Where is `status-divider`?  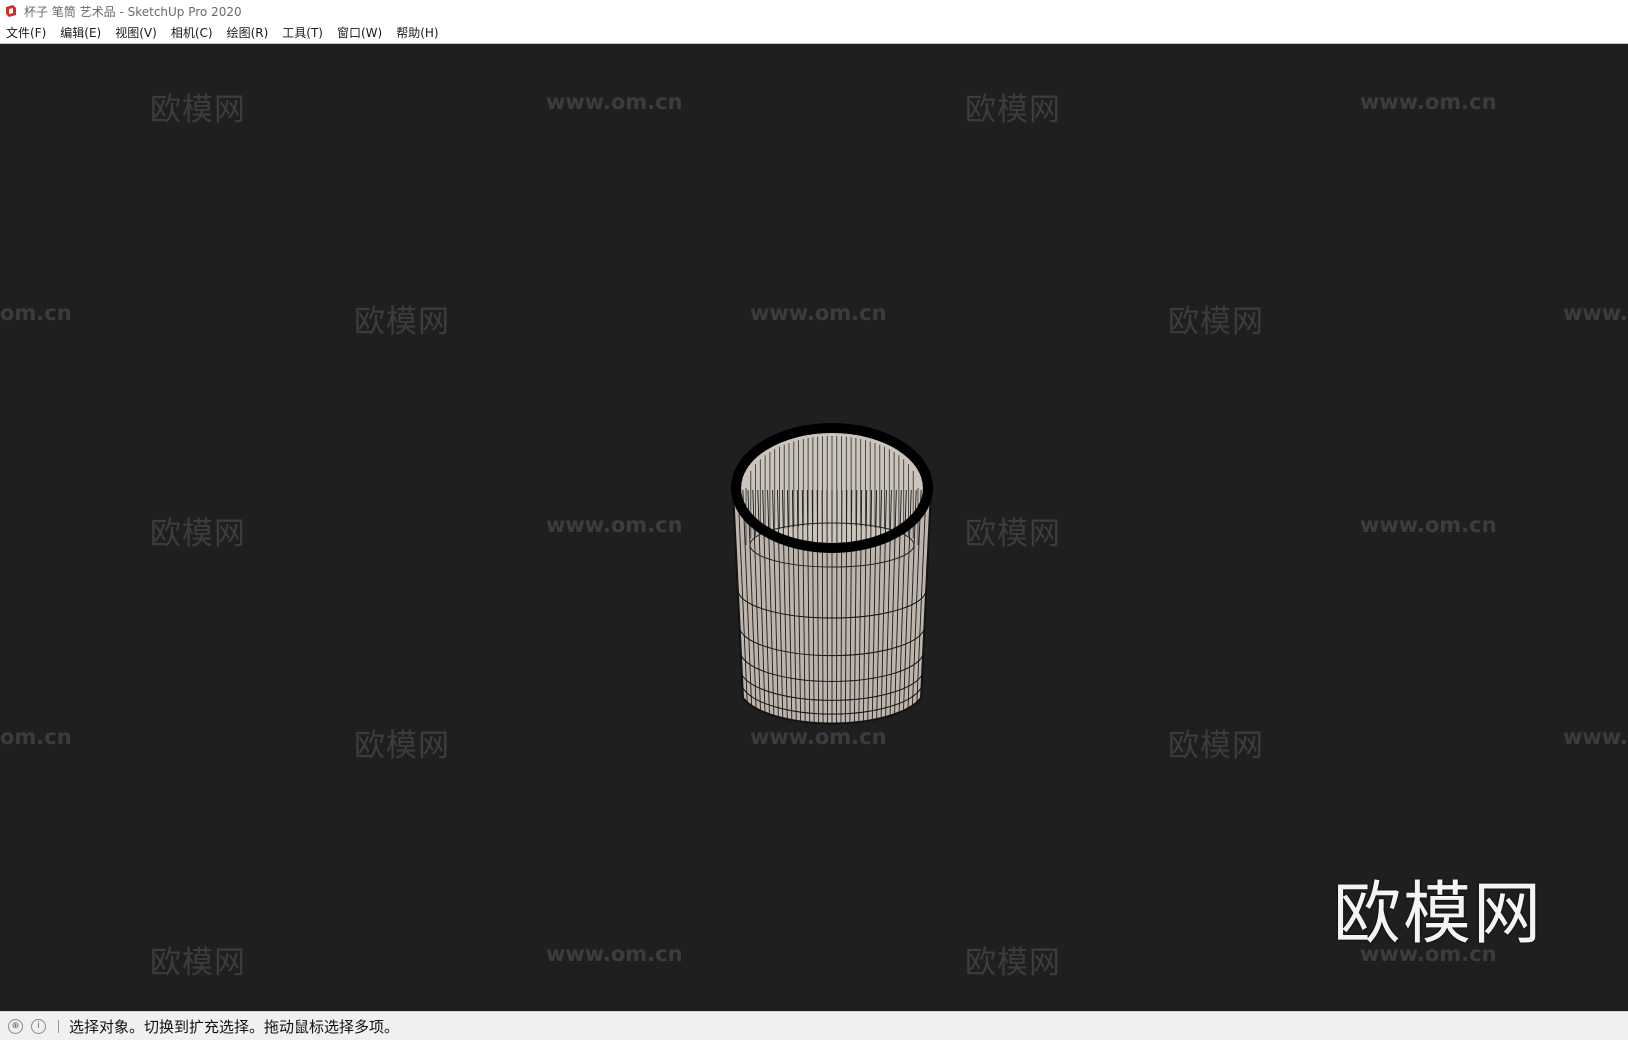
status-divider is located at coordinates (58, 1026).